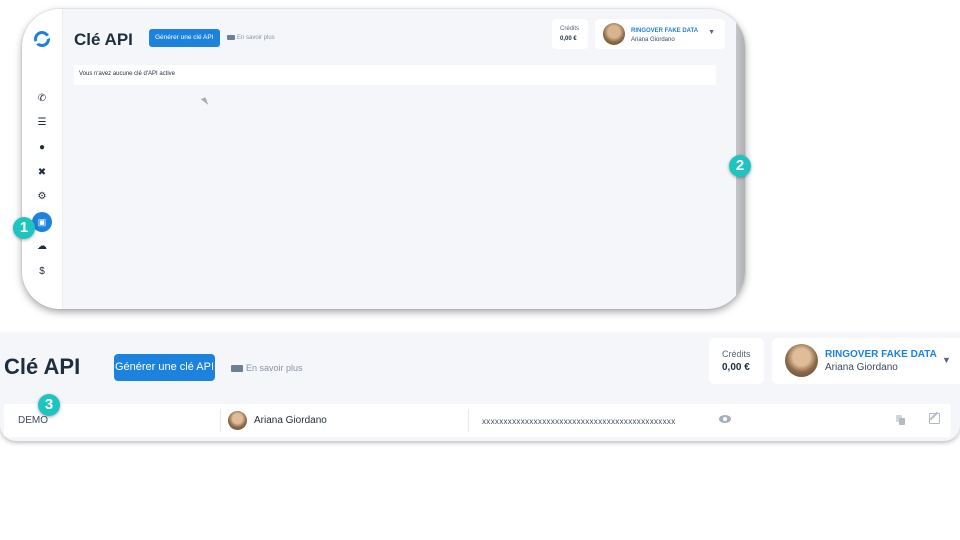  What do you see at coordinates (127, 74) in the screenshot?
I see `empty-state-message: Vous n'avez aucune clé d'API active` at bounding box center [127, 74].